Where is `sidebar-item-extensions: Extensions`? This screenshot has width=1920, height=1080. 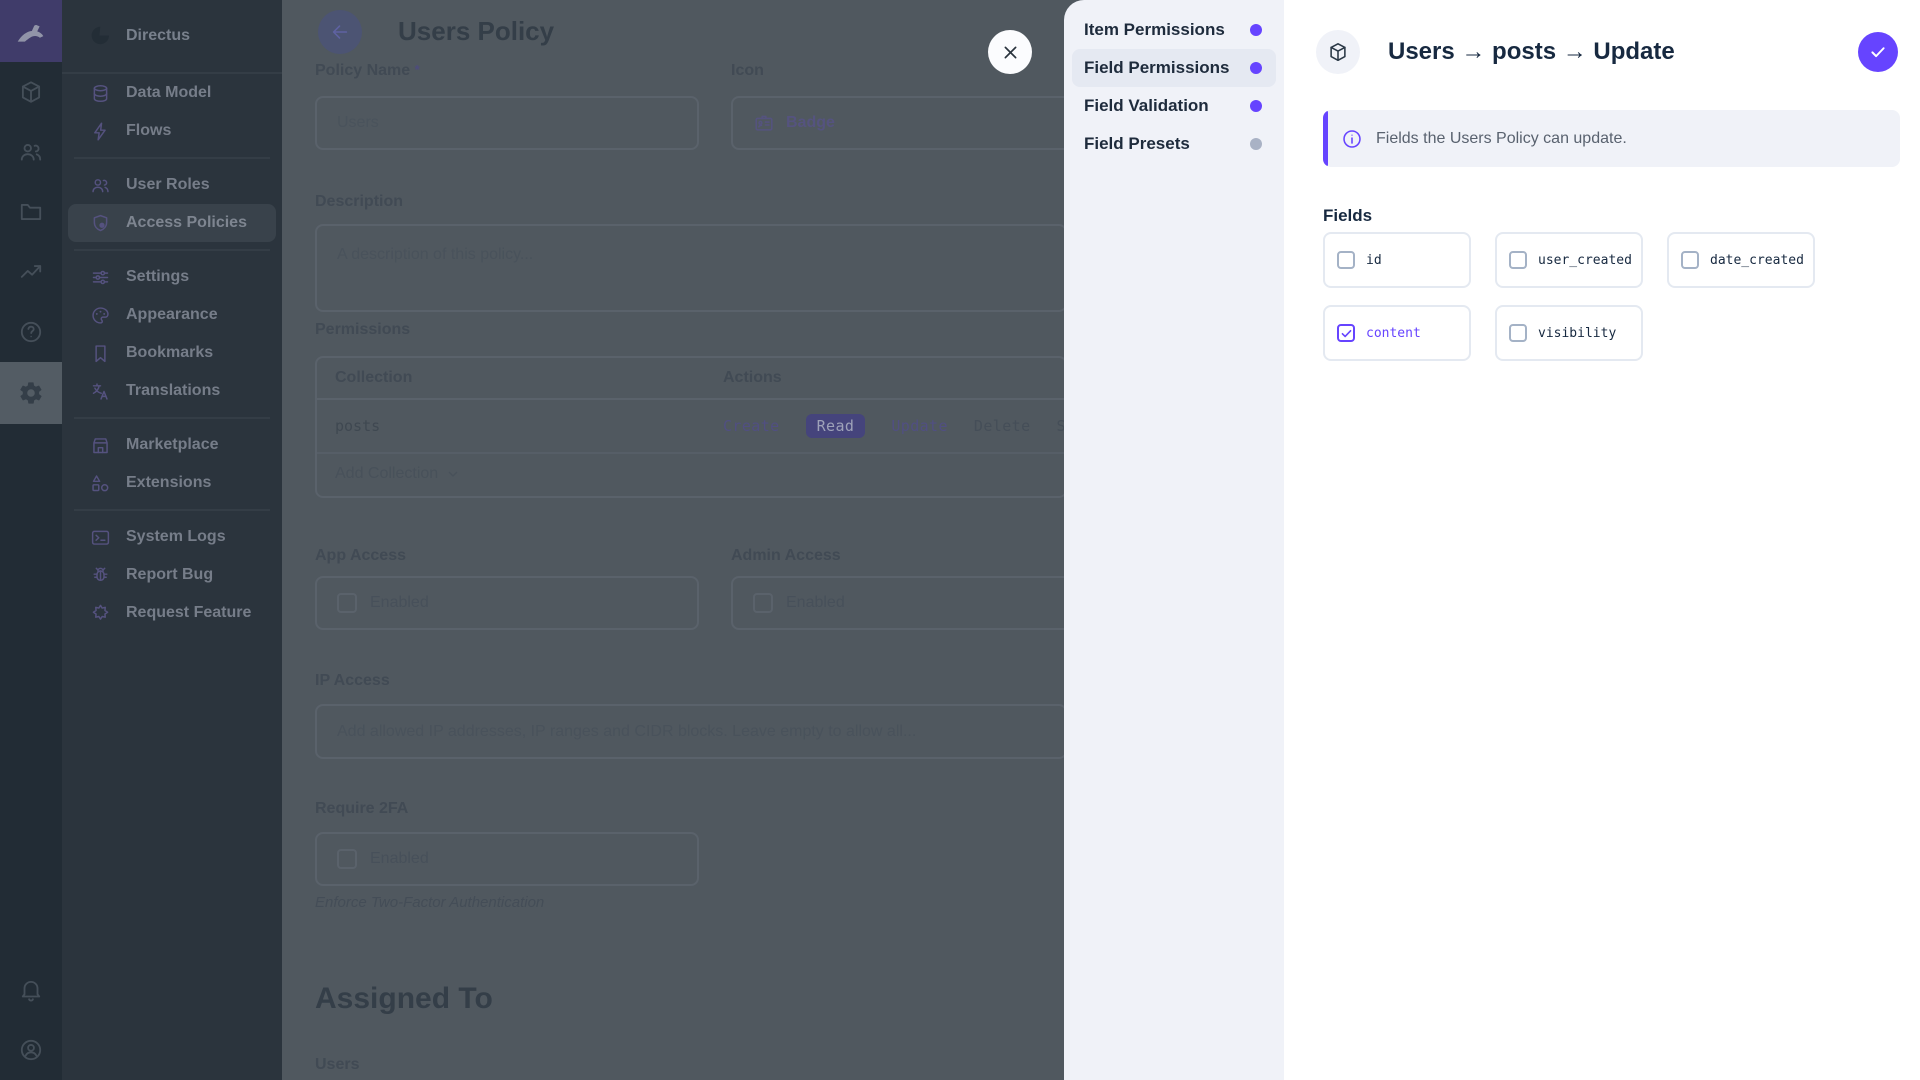
sidebar-item-extensions: Extensions is located at coordinates (172, 483).